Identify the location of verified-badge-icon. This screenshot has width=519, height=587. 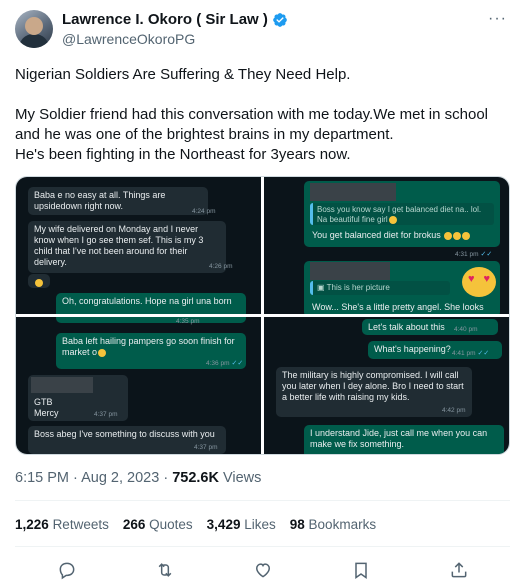
(280, 19).